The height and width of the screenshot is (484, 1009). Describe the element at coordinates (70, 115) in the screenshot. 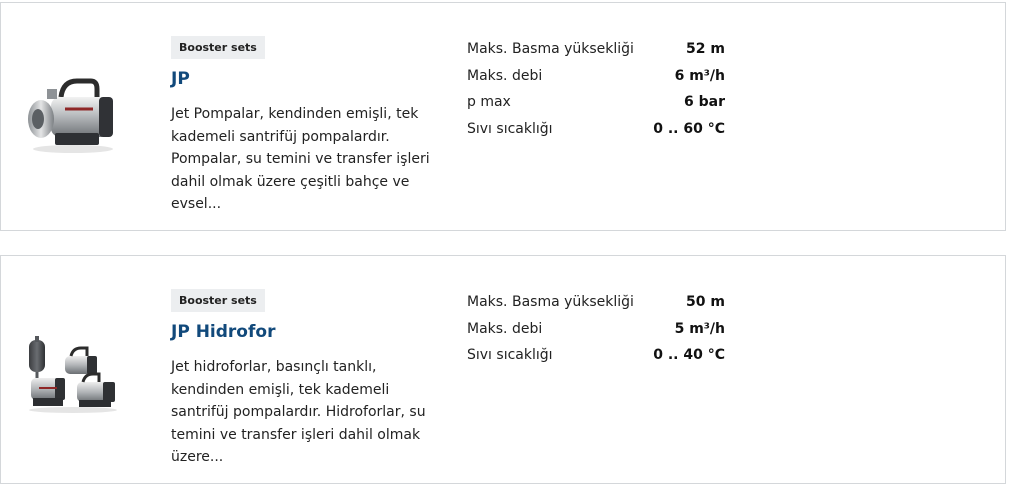

I see `single-jet-pump-icon` at that location.